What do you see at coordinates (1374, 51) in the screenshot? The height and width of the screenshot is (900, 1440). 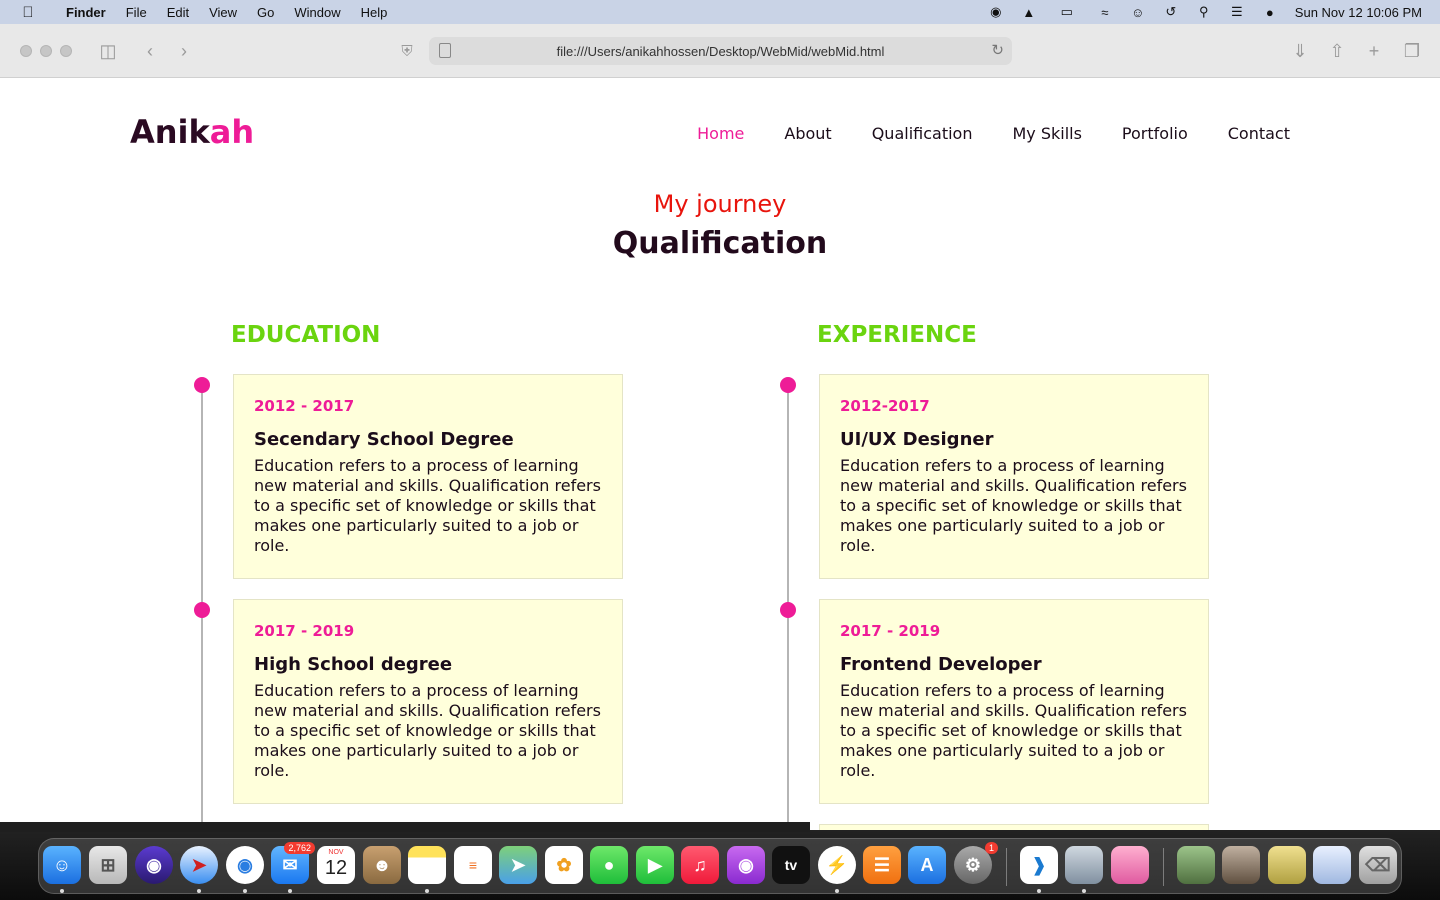 I see `new-tab-plus-icon: +` at bounding box center [1374, 51].